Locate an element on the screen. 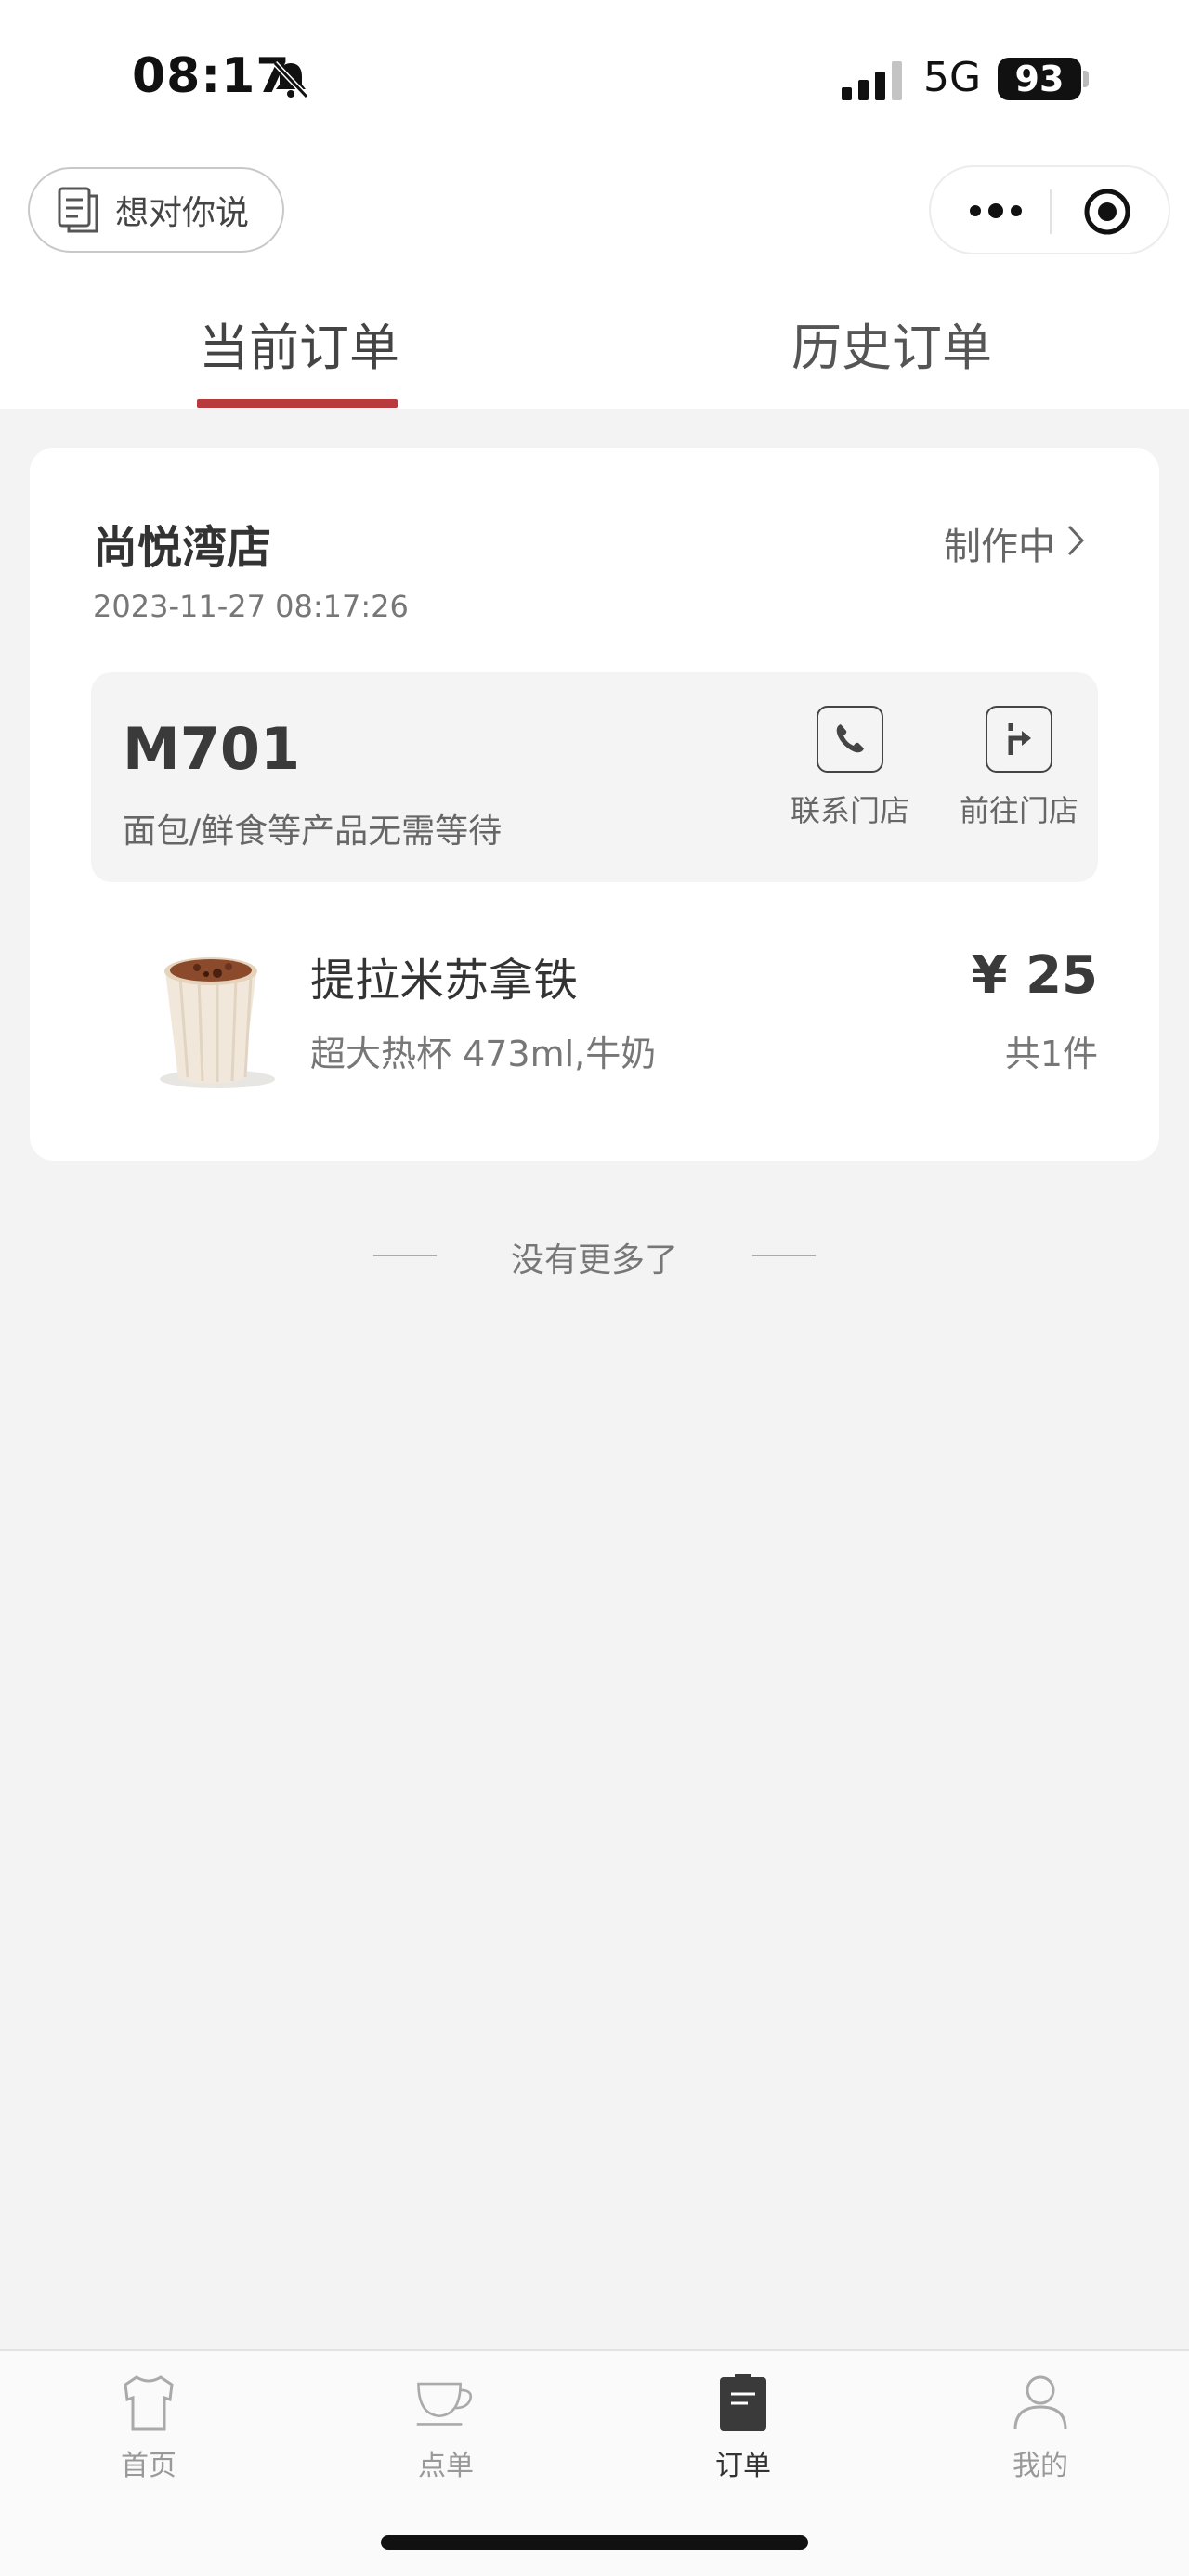 The height and width of the screenshot is (2576, 1189). contact-store-button: 联系门店 is located at coordinates (850, 775).